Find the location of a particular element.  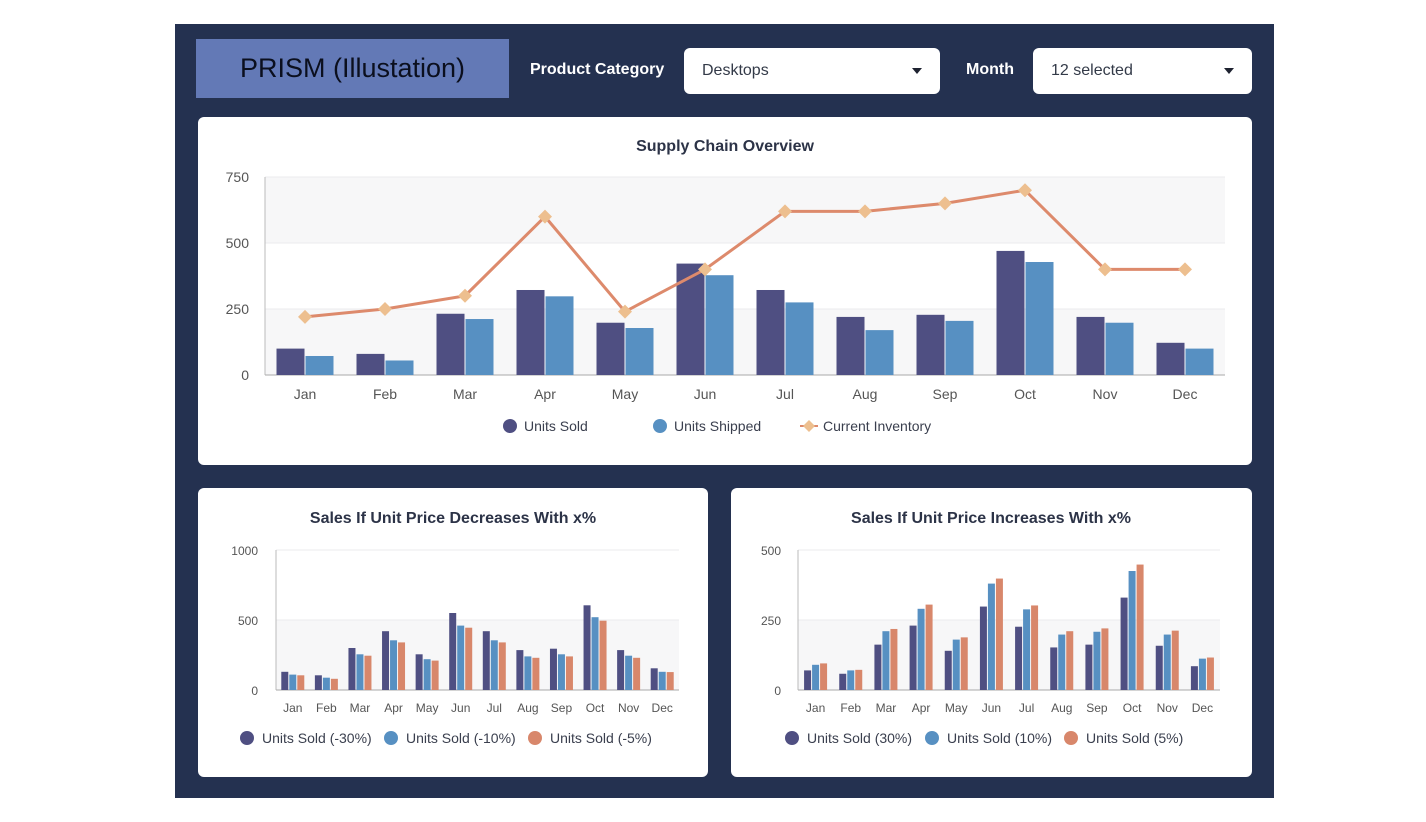

x-tick-label: Jul is located at coordinates (785, 394).